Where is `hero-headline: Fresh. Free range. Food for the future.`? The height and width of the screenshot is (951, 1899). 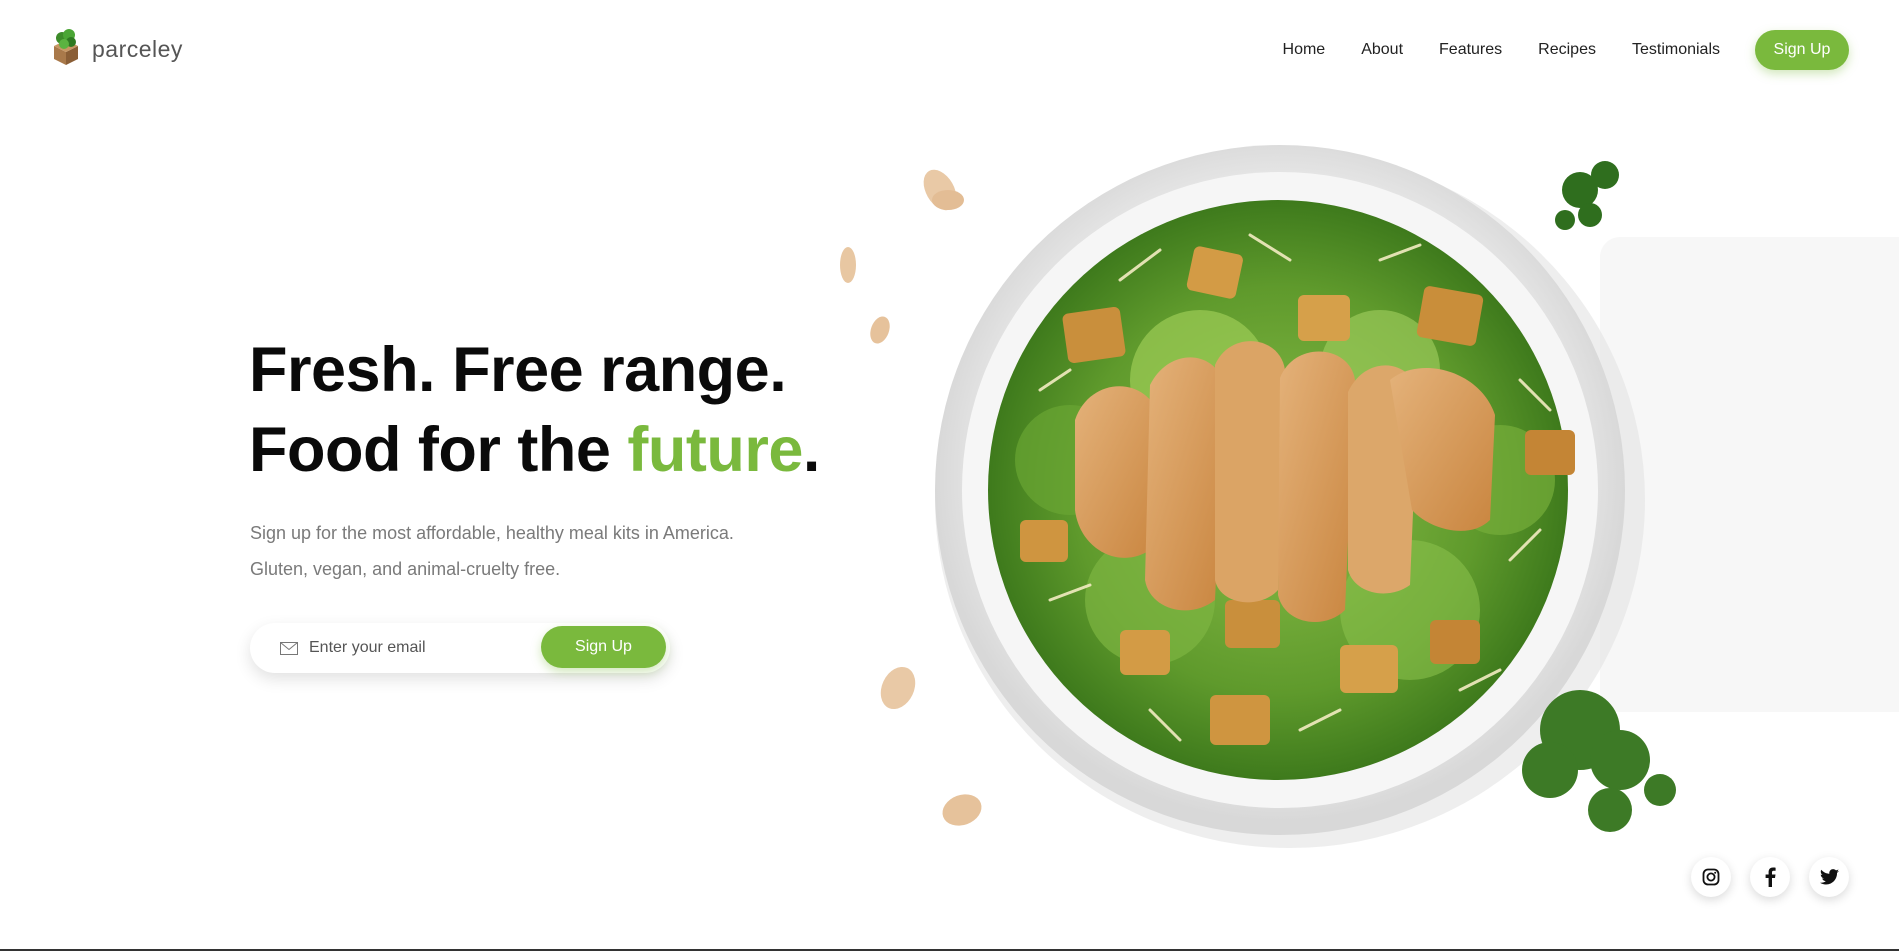 hero-headline: Fresh. Free range. Food for the future. is located at coordinates (534, 410).